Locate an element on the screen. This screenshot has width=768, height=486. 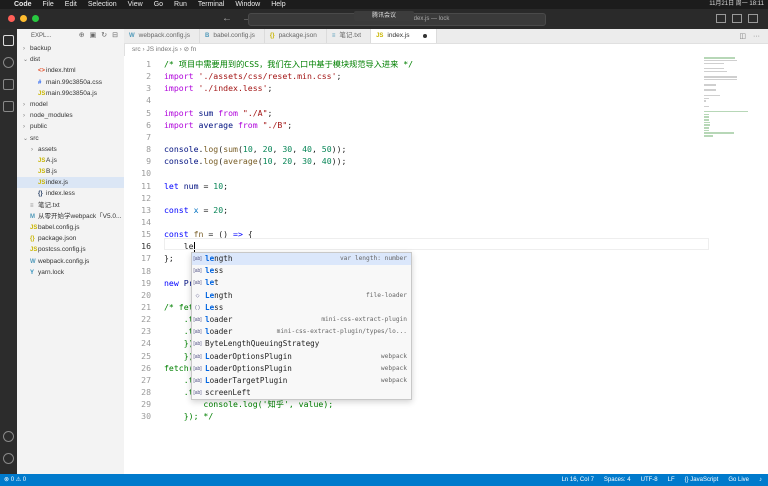
encoding: UTF-8 is located at coordinates (649, 480).